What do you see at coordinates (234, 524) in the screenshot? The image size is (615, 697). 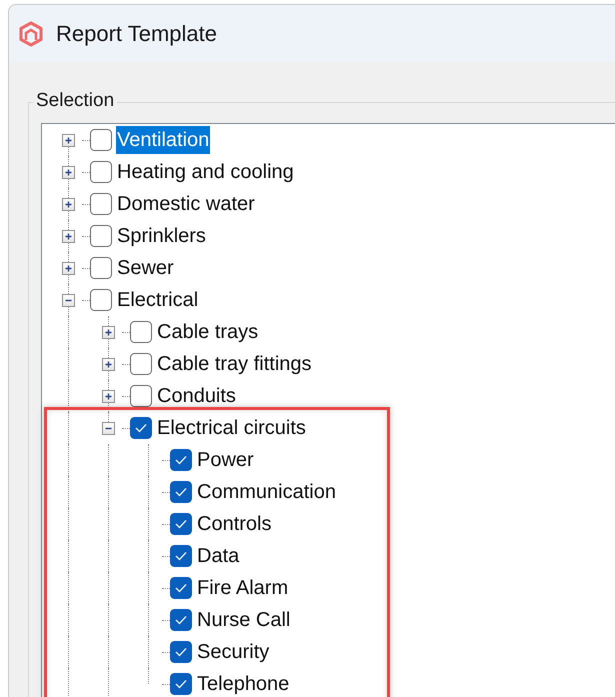 I see `tree-item: Controls` at bounding box center [234, 524].